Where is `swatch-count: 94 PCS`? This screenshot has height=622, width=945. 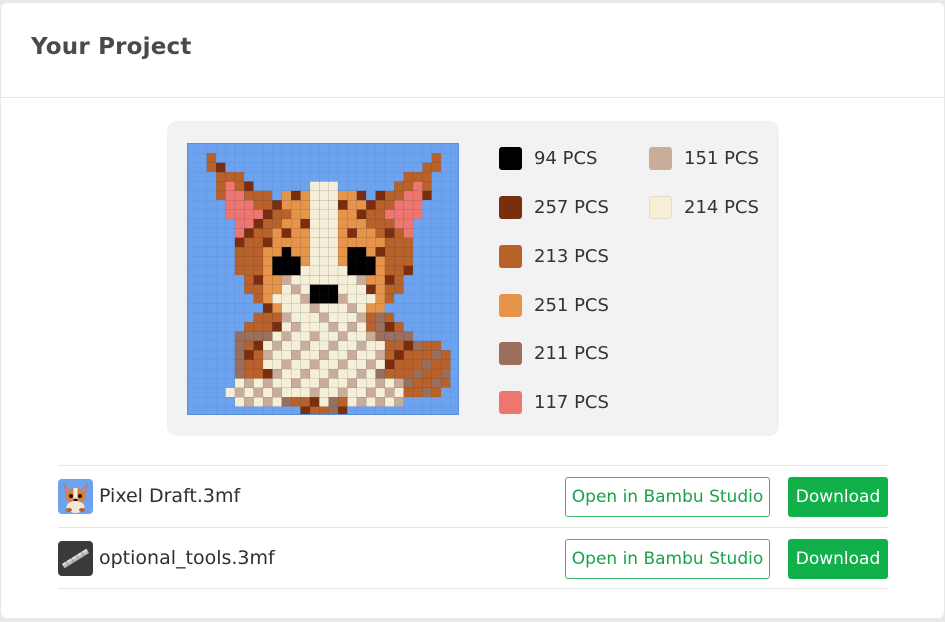 swatch-count: 94 PCS is located at coordinates (566, 158).